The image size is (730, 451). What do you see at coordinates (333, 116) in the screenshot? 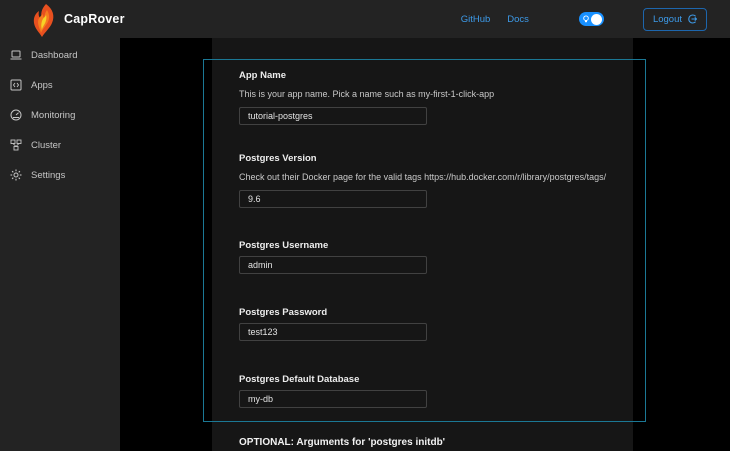
I see `app-name-input` at bounding box center [333, 116].